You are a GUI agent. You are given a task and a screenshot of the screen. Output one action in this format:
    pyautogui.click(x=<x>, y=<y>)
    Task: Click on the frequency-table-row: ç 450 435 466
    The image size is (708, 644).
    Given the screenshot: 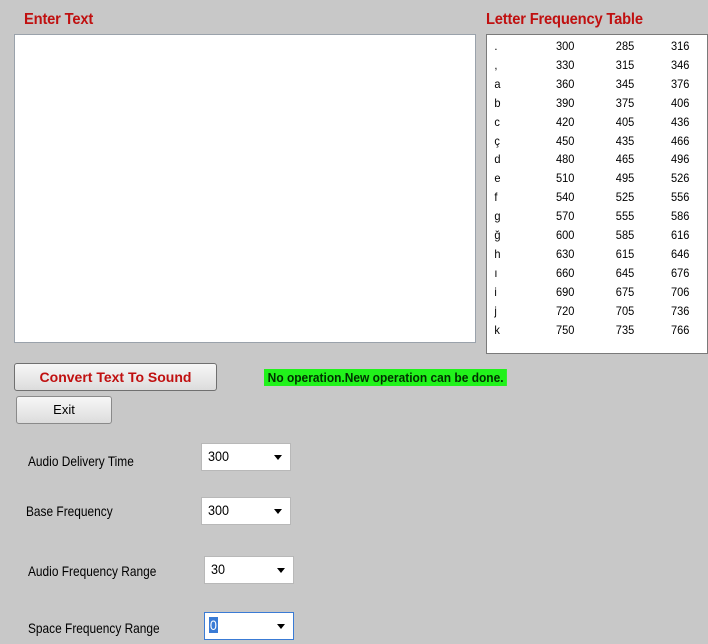 What is the action you would take?
    pyautogui.click(x=589, y=141)
    